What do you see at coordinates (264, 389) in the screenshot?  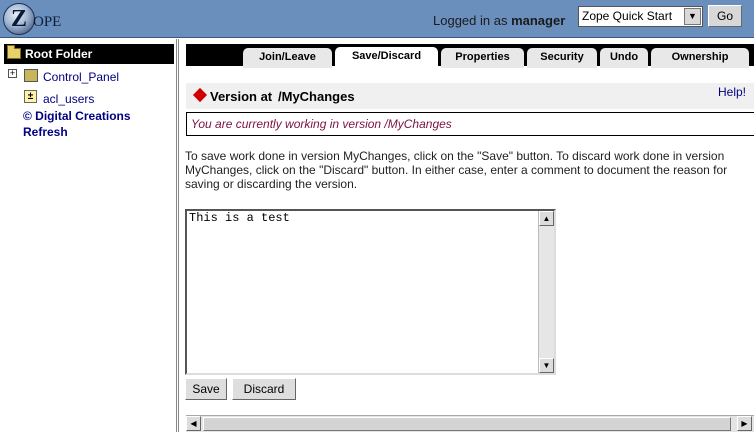 I see `discard-button: Discard` at bounding box center [264, 389].